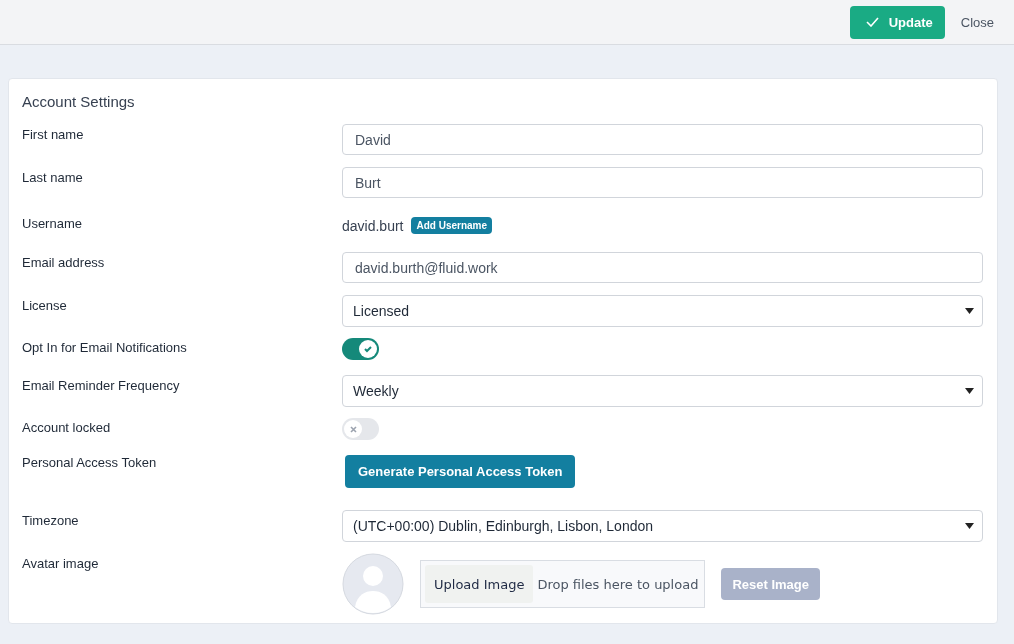 The image size is (1014, 644). Describe the element at coordinates (452, 225) in the screenshot. I see `add-username-button: Add Username` at that location.